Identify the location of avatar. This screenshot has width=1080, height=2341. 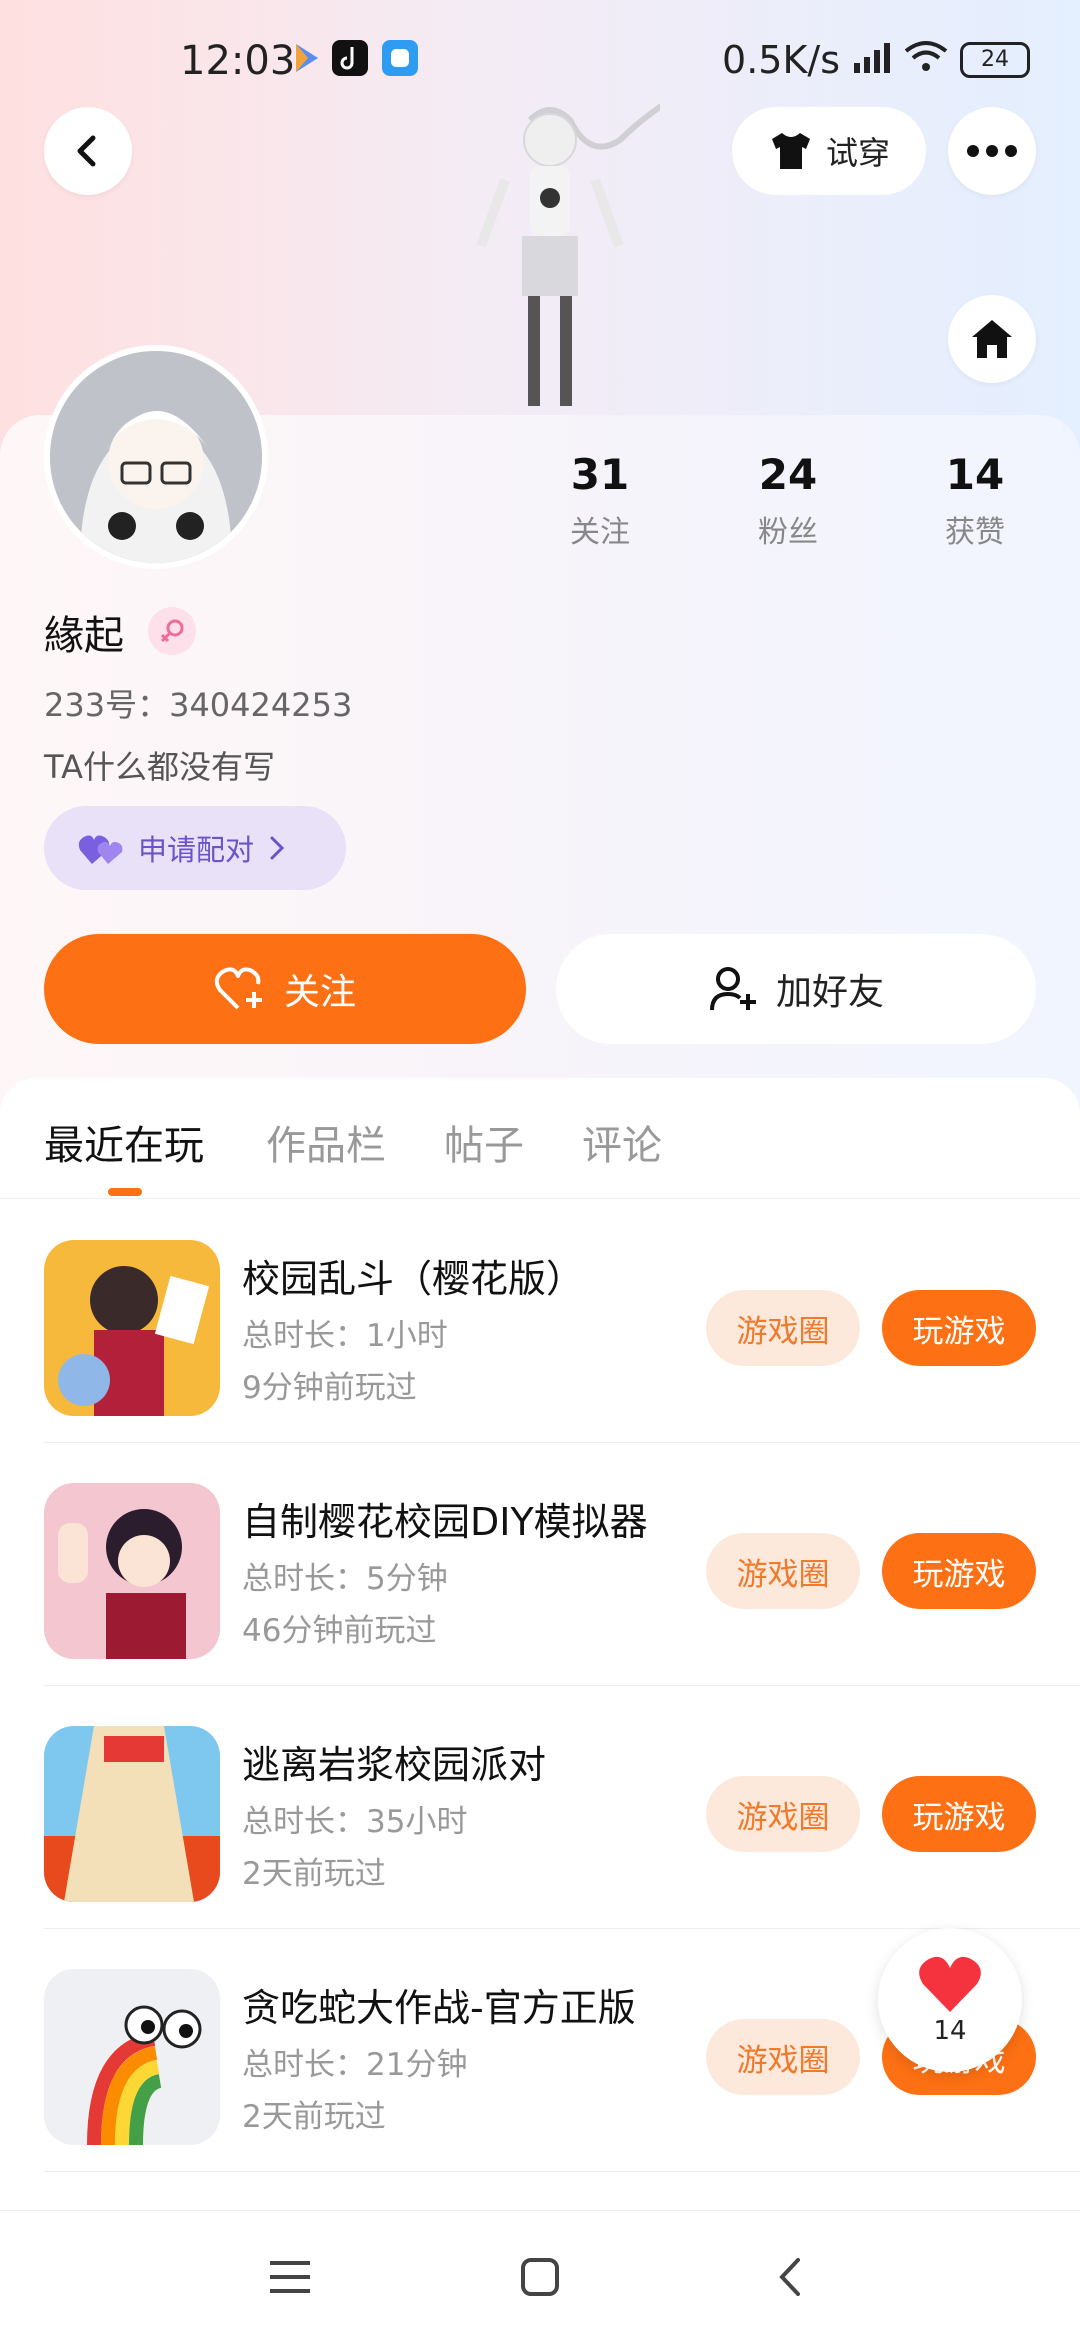
(156, 457).